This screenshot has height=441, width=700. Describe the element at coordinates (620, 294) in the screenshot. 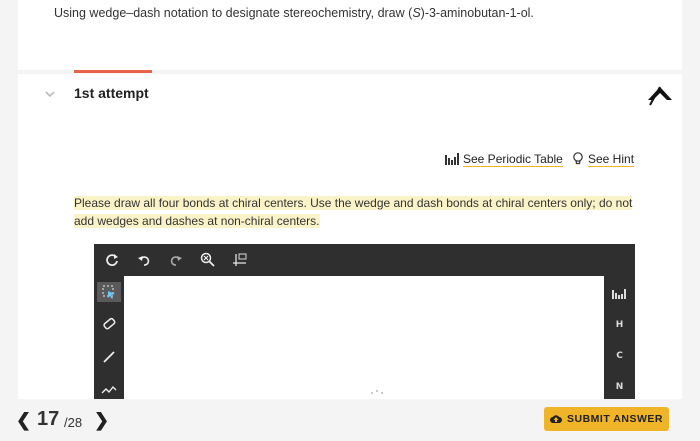

I see `periodic-table-button` at that location.